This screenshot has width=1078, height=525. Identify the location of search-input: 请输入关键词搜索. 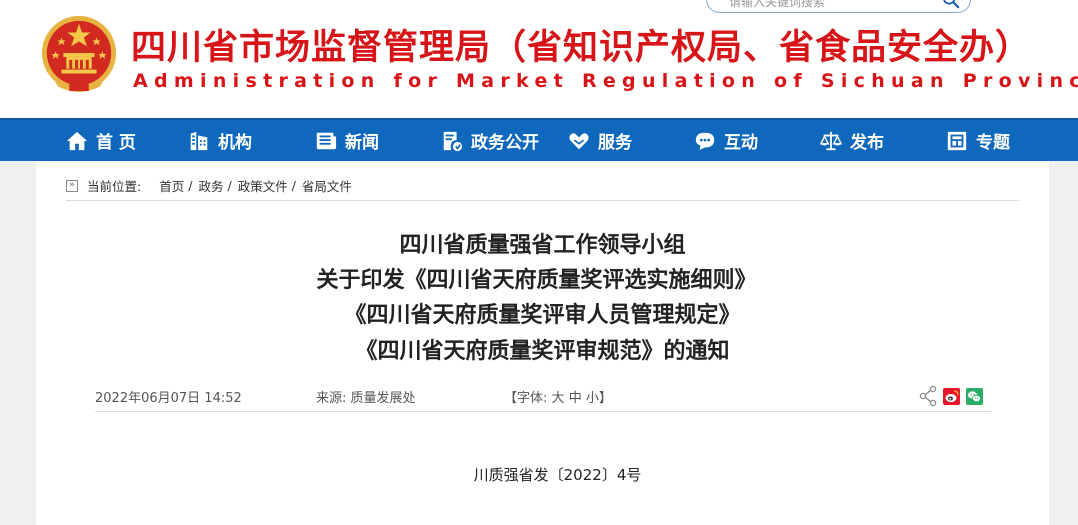
(777, 5).